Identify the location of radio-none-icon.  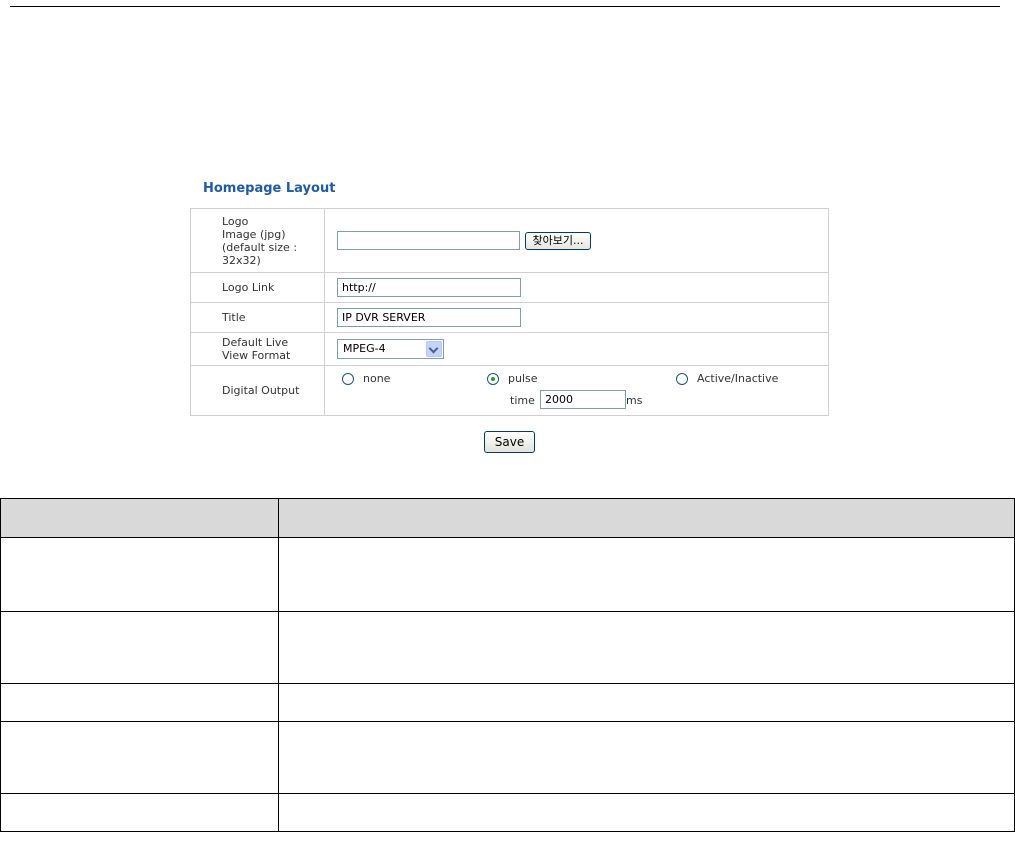
(348, 378).